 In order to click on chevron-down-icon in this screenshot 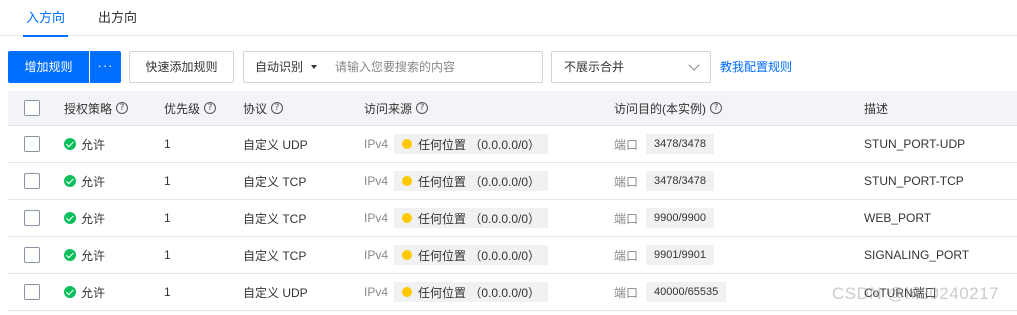, I will do `click(694, 65)`.